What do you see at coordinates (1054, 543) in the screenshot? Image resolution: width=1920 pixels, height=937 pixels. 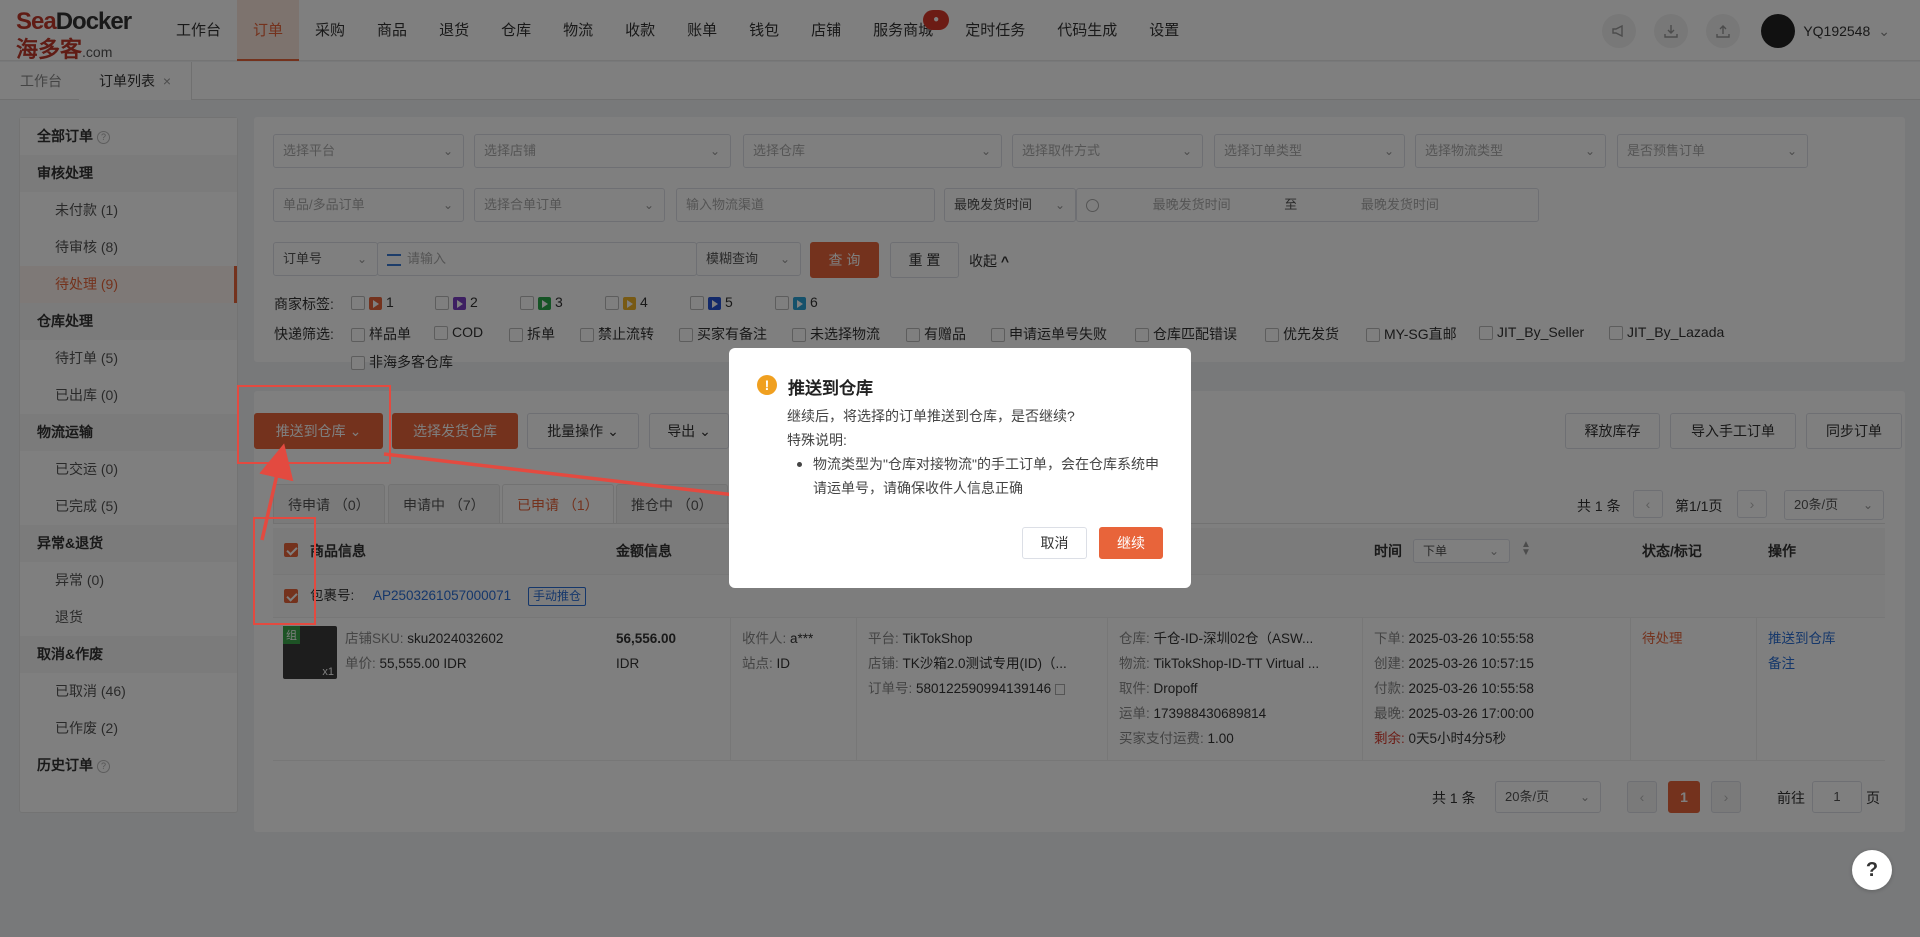 I see `cancel-button: 取消` at bounding box center [1054, 543].